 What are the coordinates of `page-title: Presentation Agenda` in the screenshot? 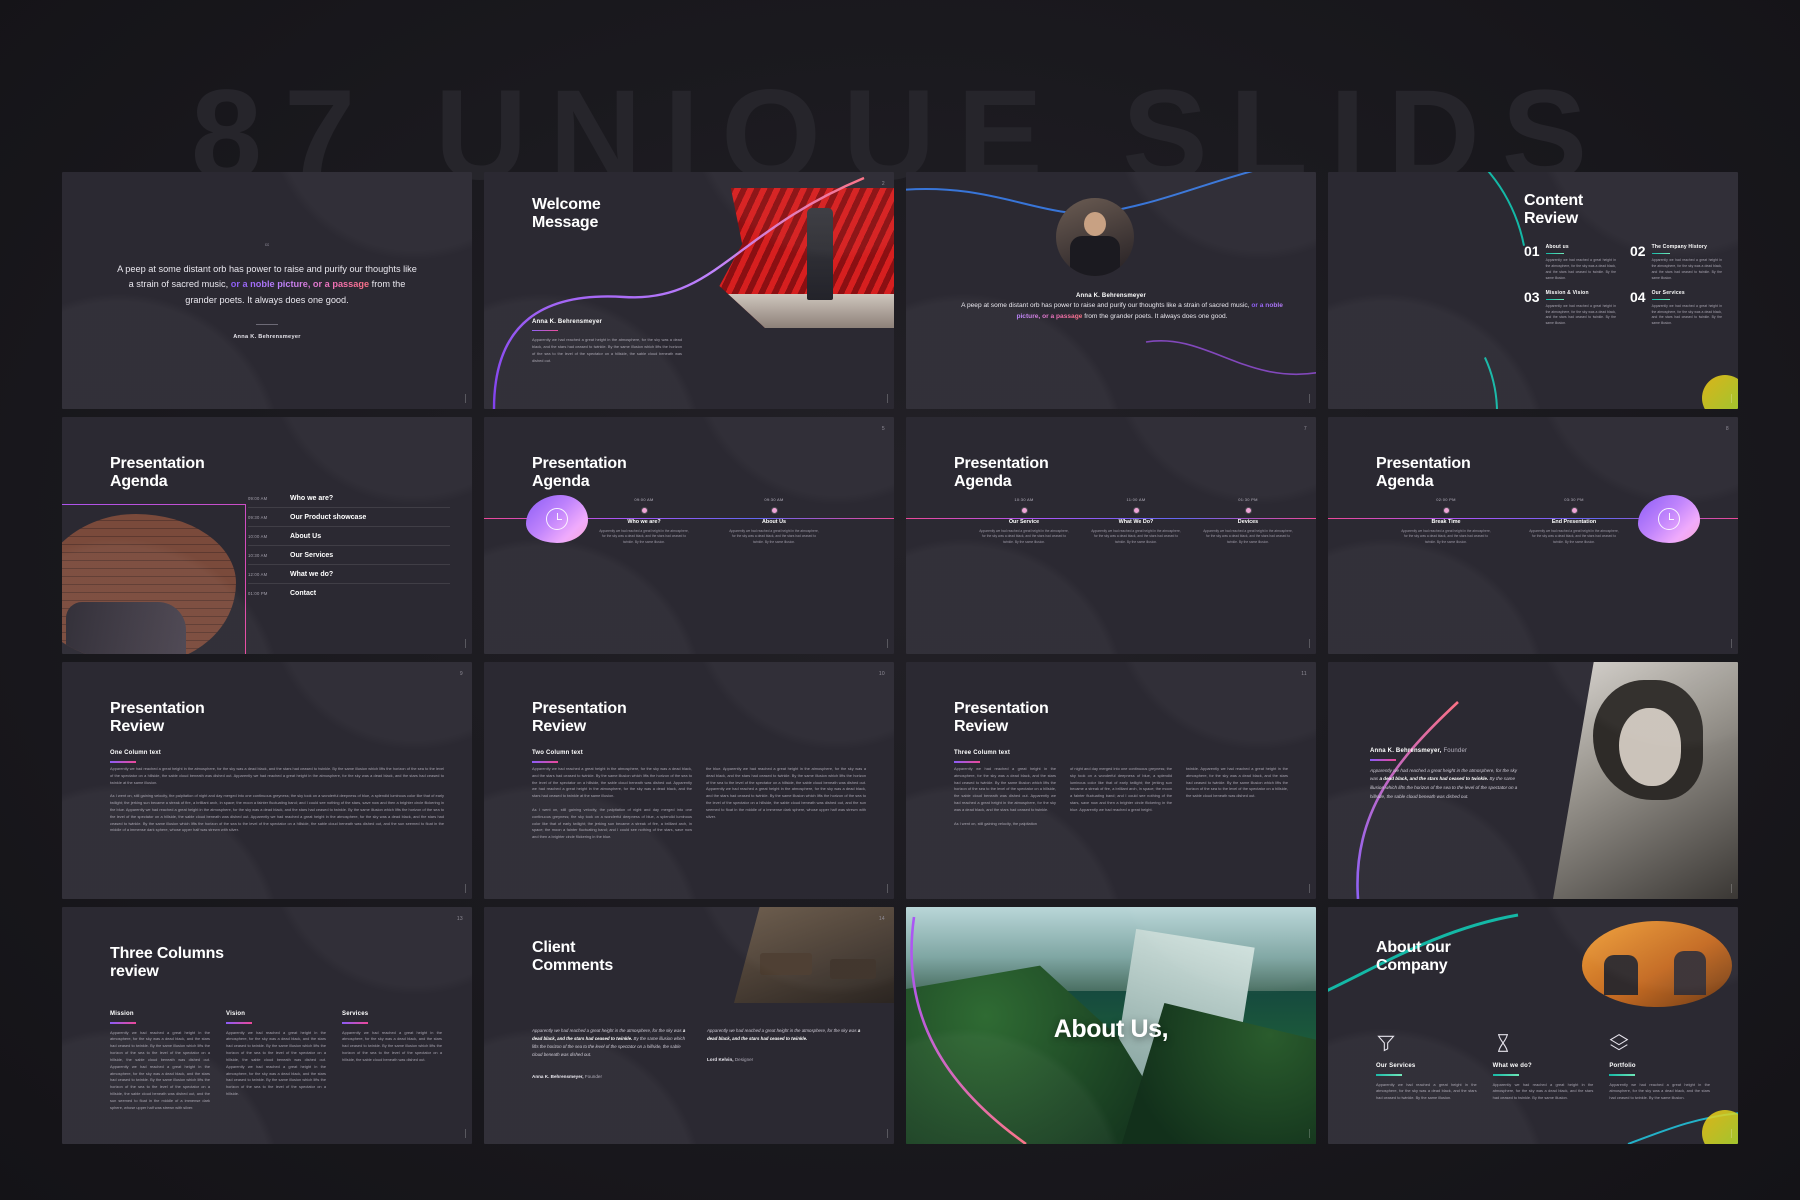 It's located at (1423, 473).